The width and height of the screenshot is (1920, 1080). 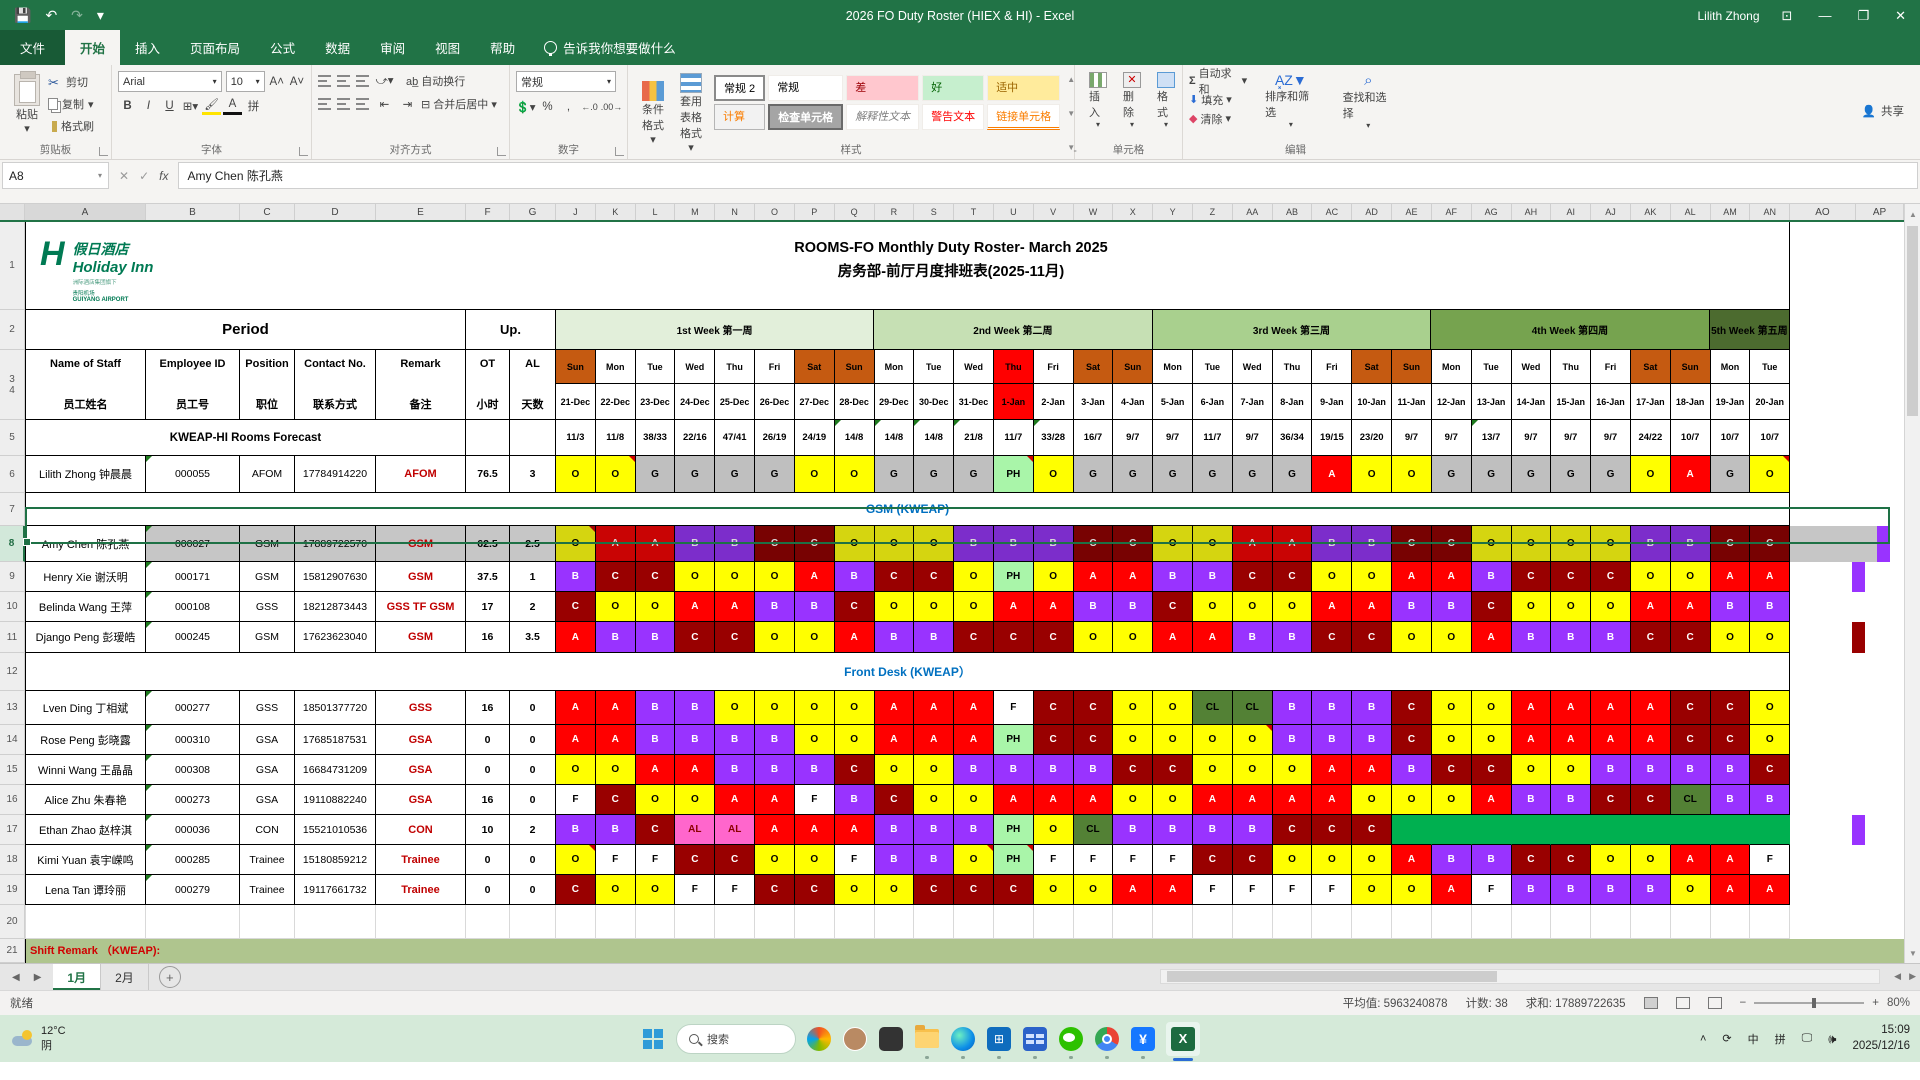 I want to click on shift-cell-row15-day22: B, so click(x=1412, y=770).